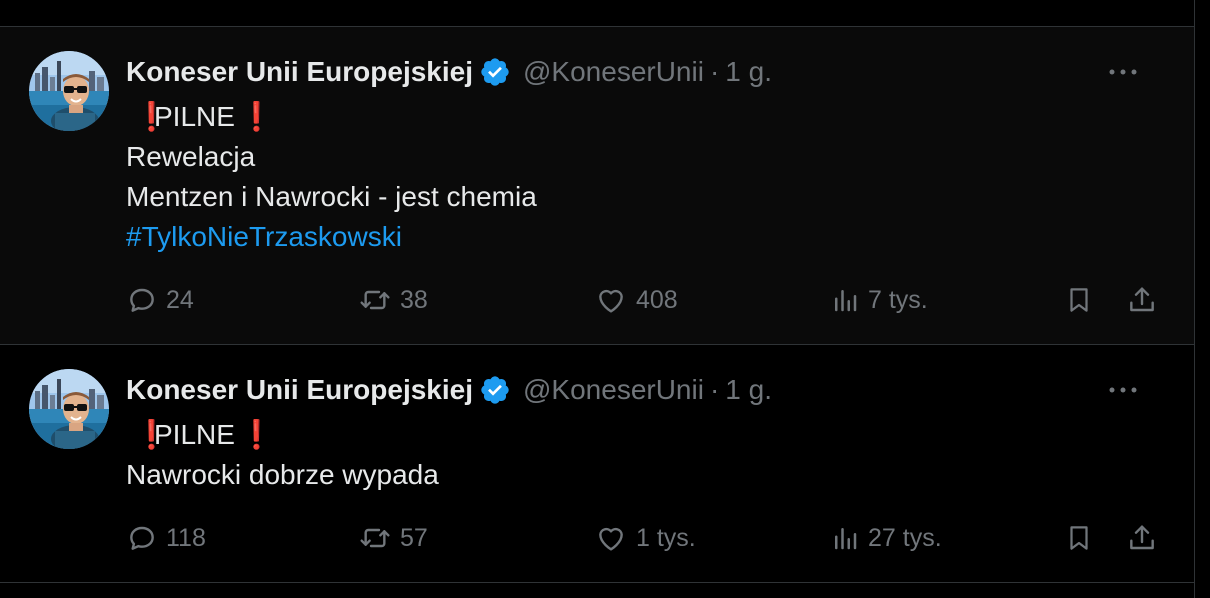  I want to click on views-button: 27 tys., so click(886, 538).